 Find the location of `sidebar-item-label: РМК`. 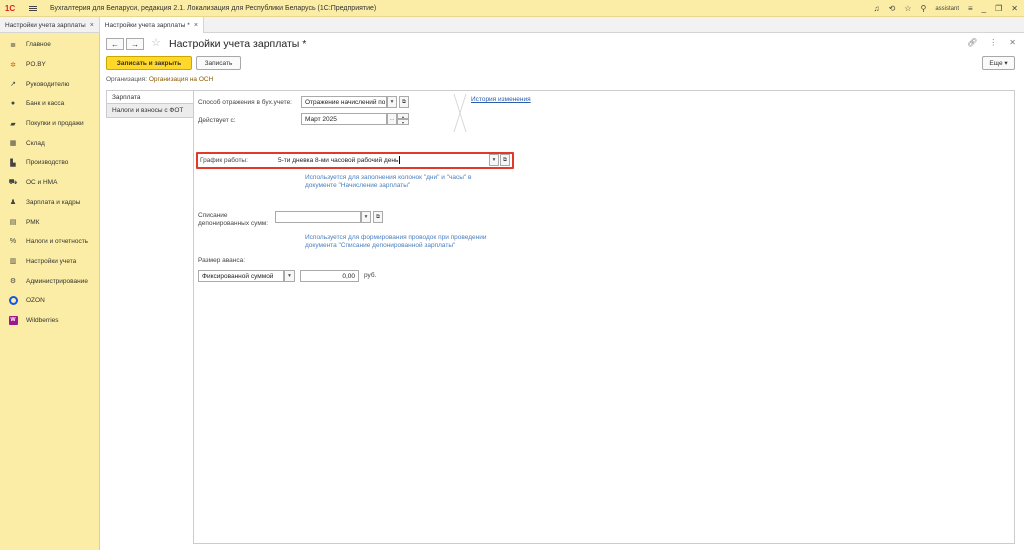

sidebar-item-label: РМК is located at coordinates (33, 222).